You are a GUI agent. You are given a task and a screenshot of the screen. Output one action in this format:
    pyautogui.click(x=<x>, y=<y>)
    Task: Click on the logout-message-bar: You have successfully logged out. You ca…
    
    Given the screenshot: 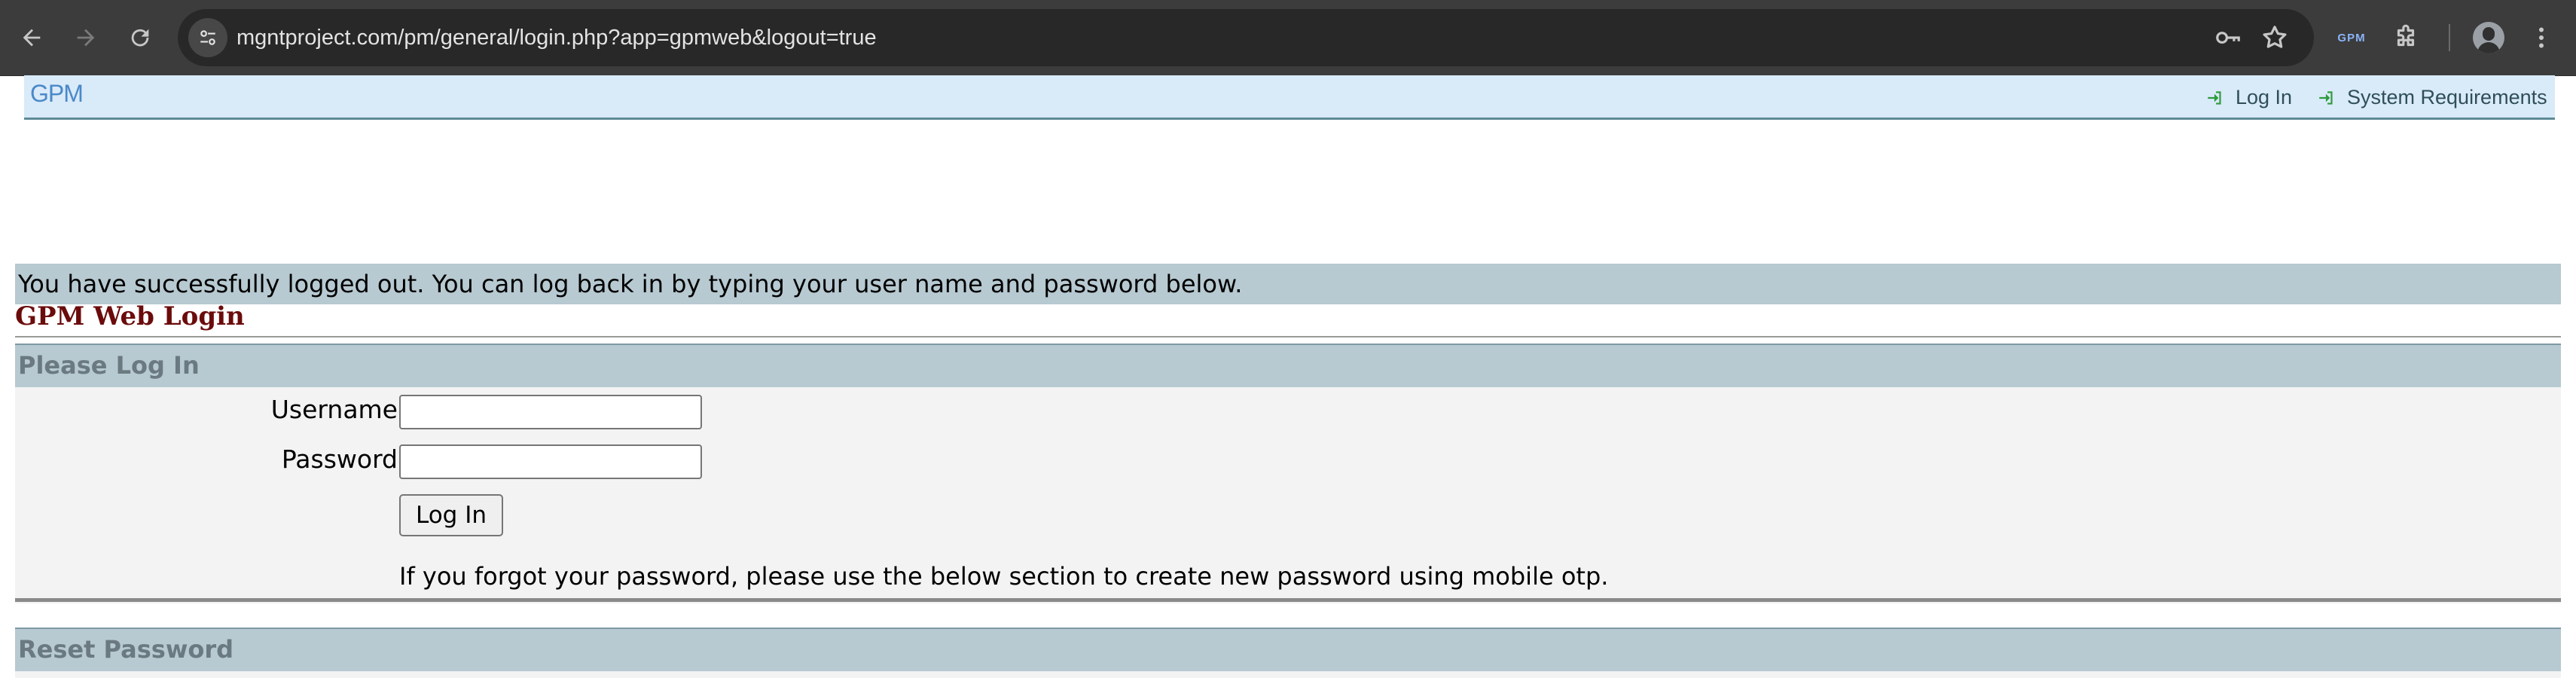 What is the action you would take?
    pyautogui.click(x=1288, y=284)
    